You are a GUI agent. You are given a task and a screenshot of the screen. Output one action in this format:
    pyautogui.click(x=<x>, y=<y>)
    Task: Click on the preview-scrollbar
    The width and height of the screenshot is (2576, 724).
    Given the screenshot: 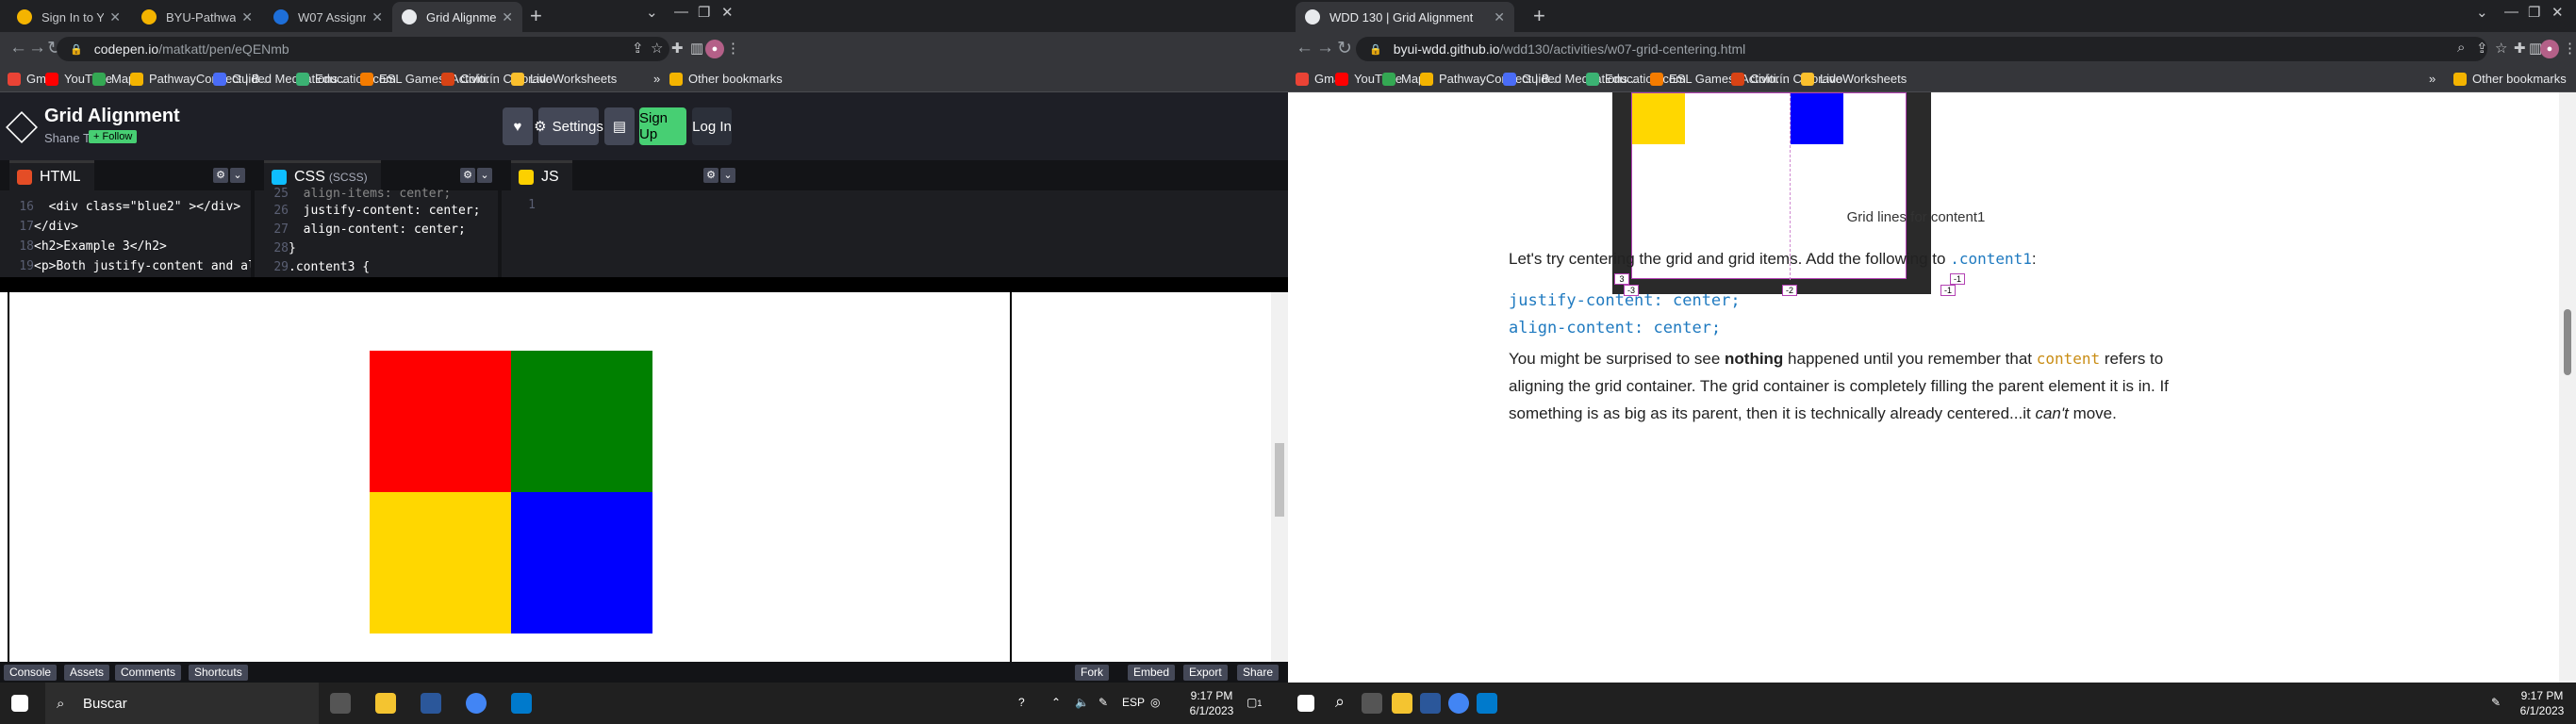 What is the action you would take?
    pyautogui.click(x=1279, y=477)
    